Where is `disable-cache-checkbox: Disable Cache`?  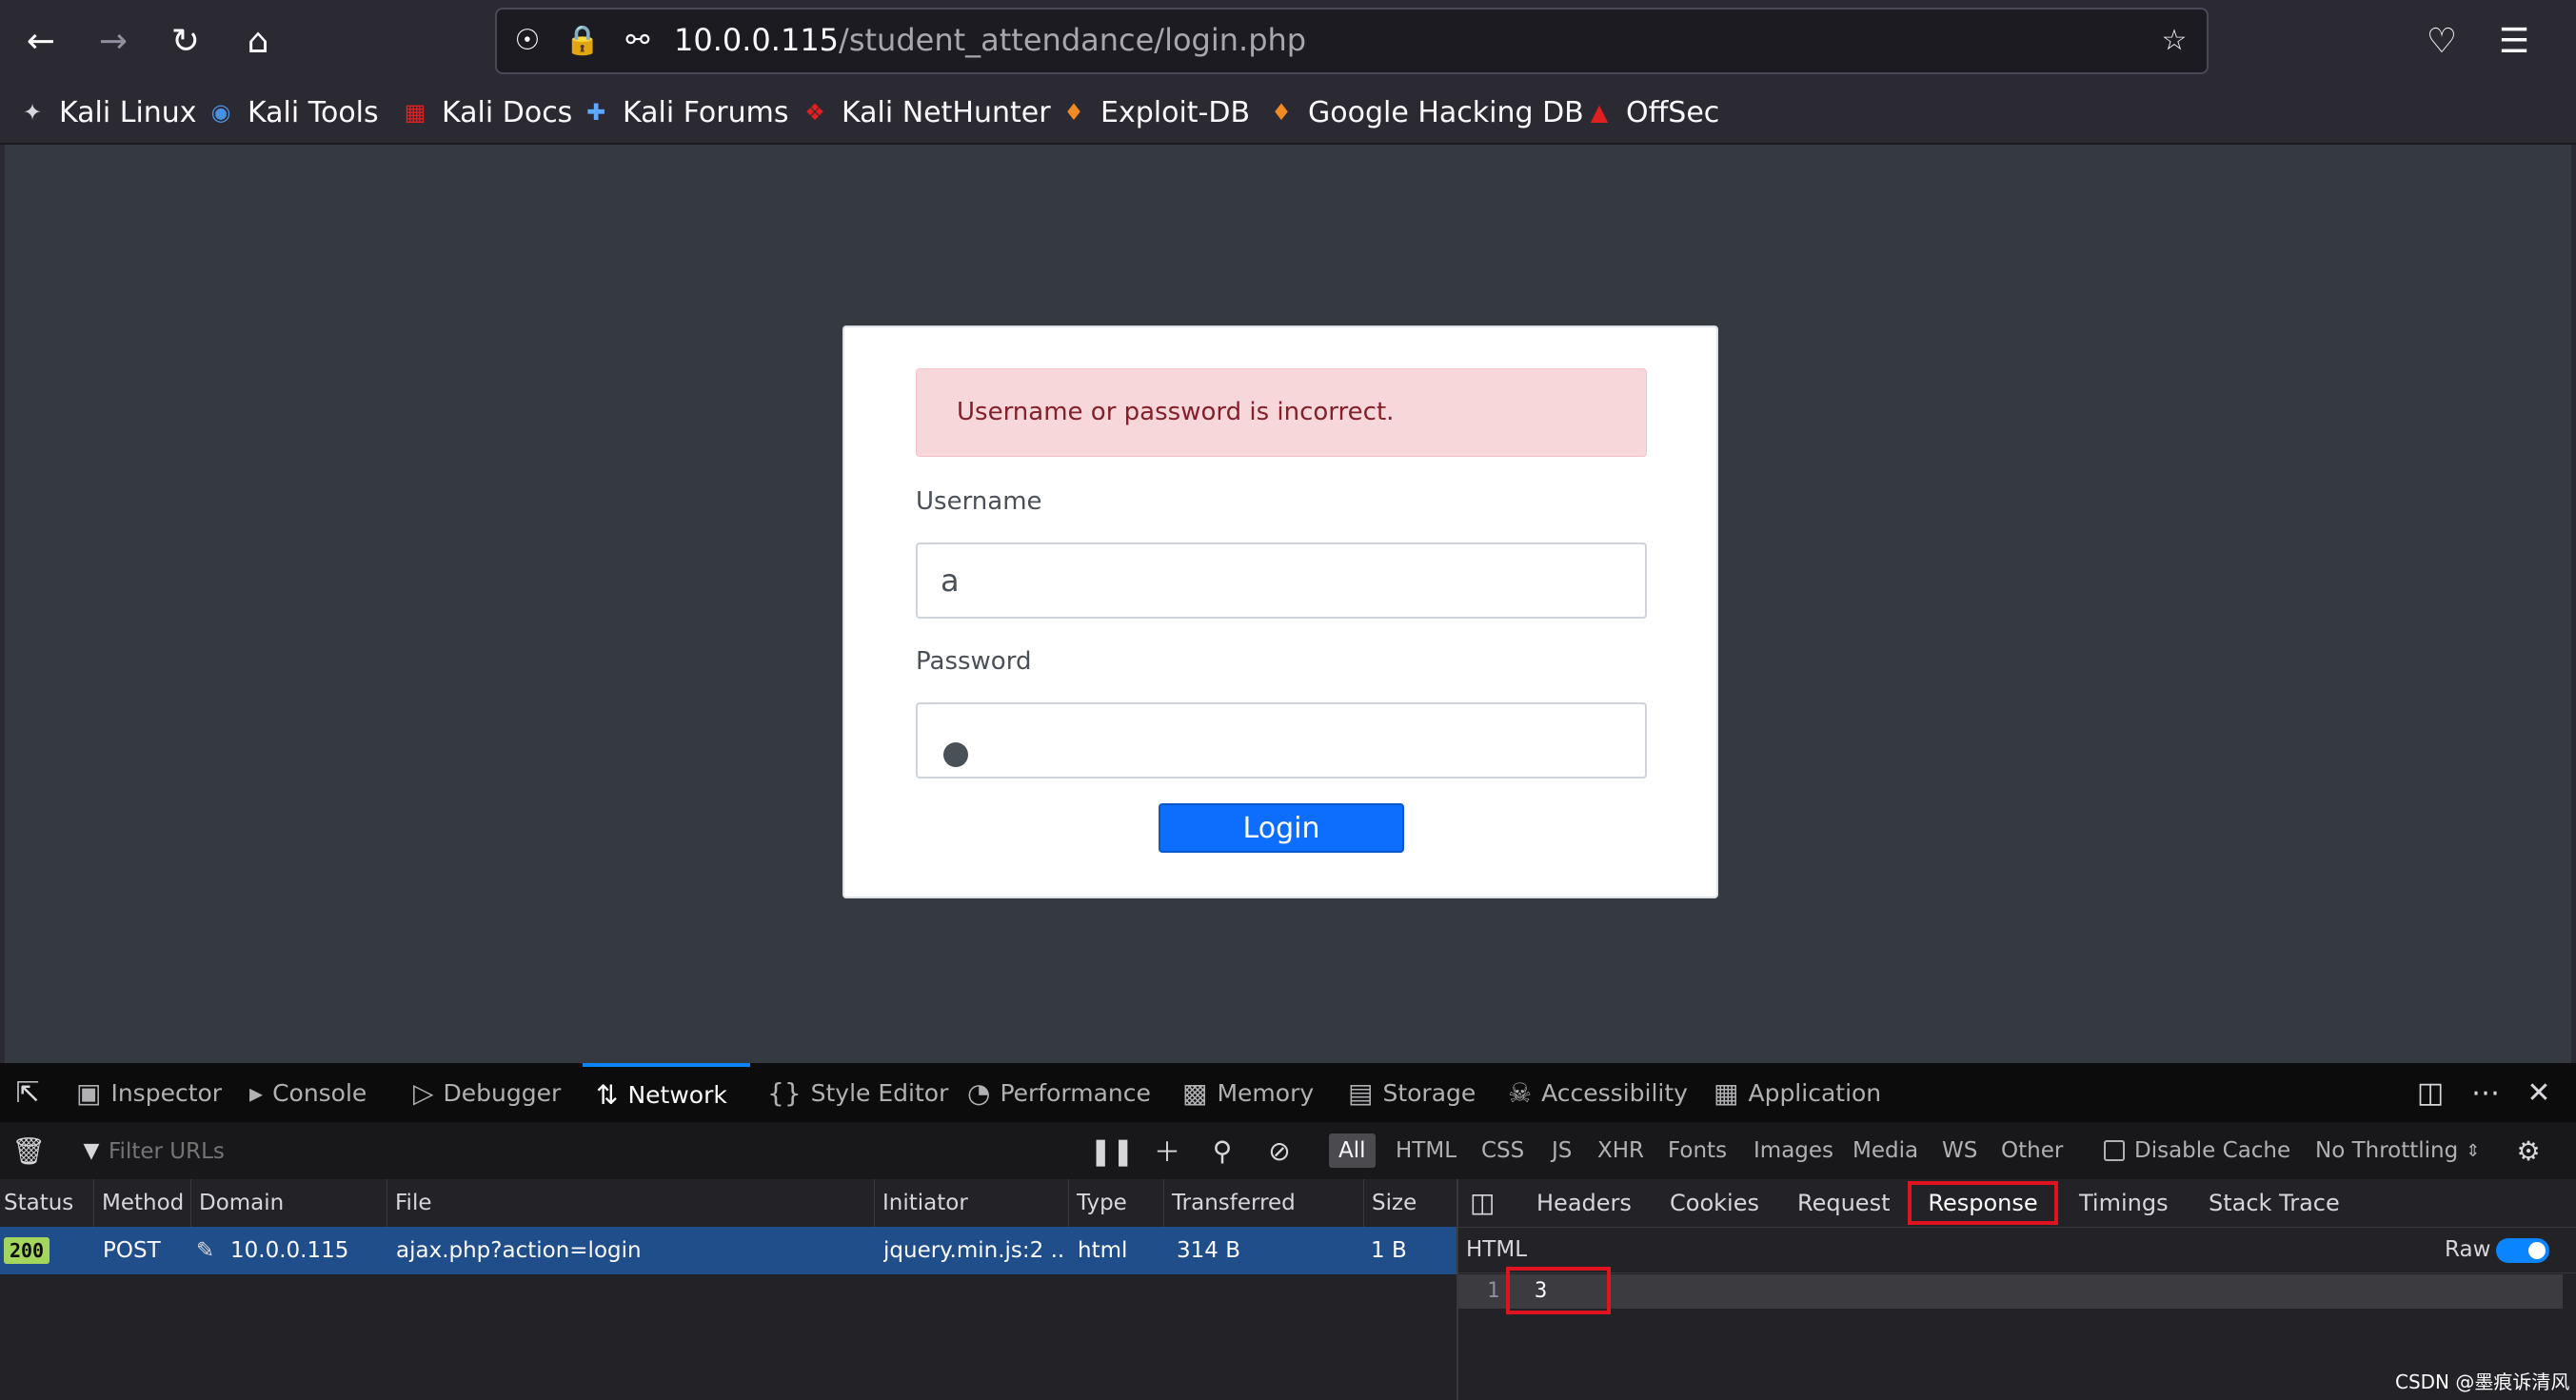 disable-cache-checkbox: Disable Cache is located at coordinates (2197, 1151).